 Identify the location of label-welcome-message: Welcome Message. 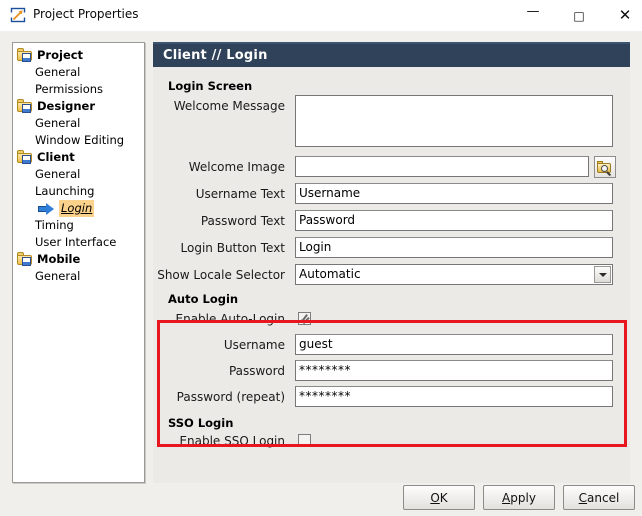
(229, 106).